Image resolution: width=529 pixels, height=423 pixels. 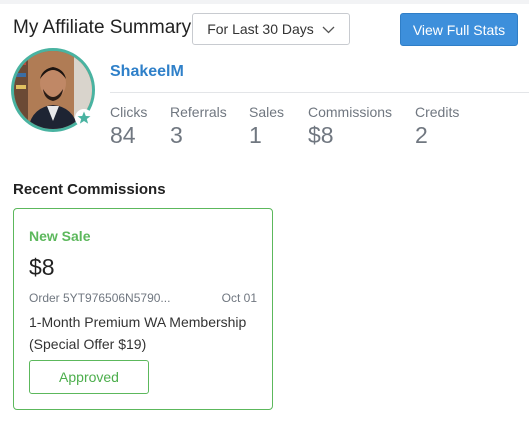 What do you see at coordinates (350, 126) in the screenshot?
I see `stat-commissions: Commissions $8` at bounding box center [350, 126].